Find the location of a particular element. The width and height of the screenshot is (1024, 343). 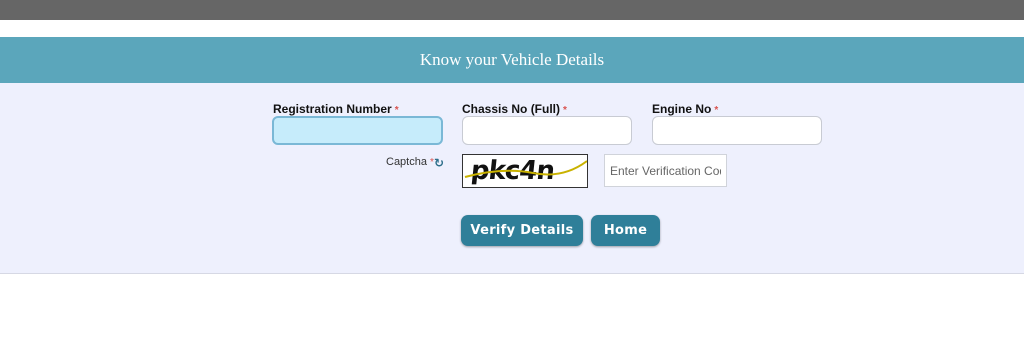

captcha-image: pkc4n is located at coordinates (525, 171).